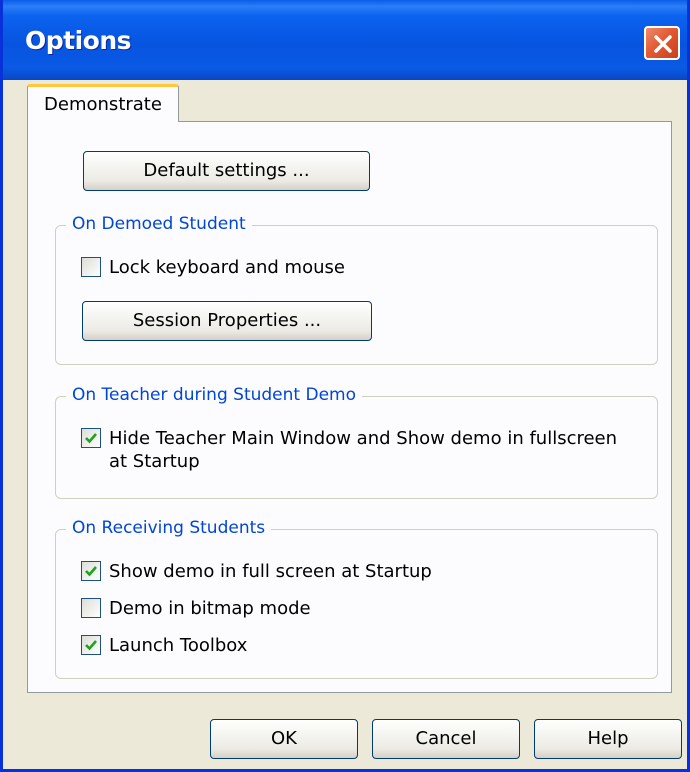 The image size is (690, 772). I want to click on hide-main-label-line2: at Startup, so click(154, 461).